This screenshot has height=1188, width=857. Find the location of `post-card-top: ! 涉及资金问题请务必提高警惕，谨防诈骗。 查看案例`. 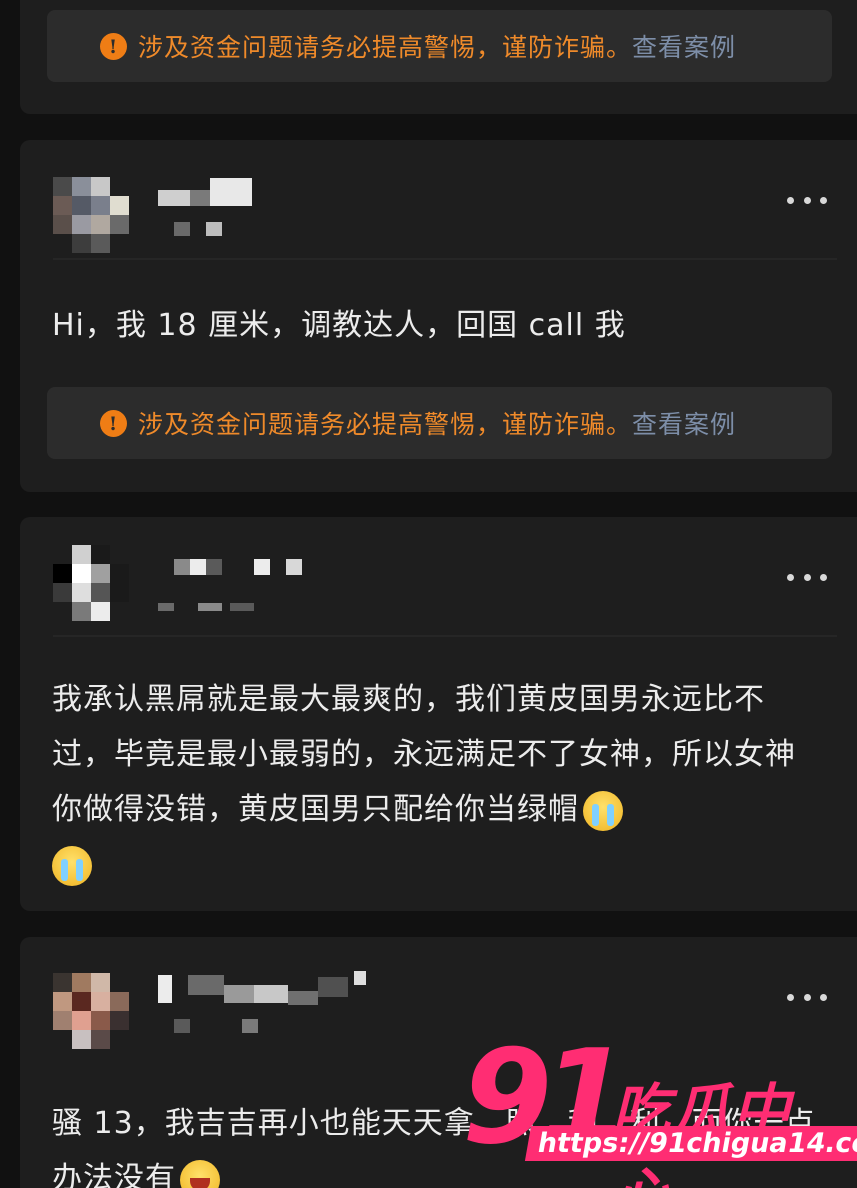

post-card-top: ! 涉及资金问题请务必提高警惕，谨防诈骗。 查看案例 is located at coordinates (438, 57).